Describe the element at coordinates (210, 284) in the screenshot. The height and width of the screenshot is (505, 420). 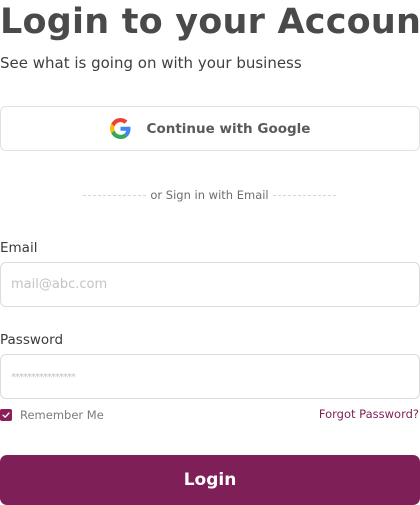
I see `email-field` at that location.